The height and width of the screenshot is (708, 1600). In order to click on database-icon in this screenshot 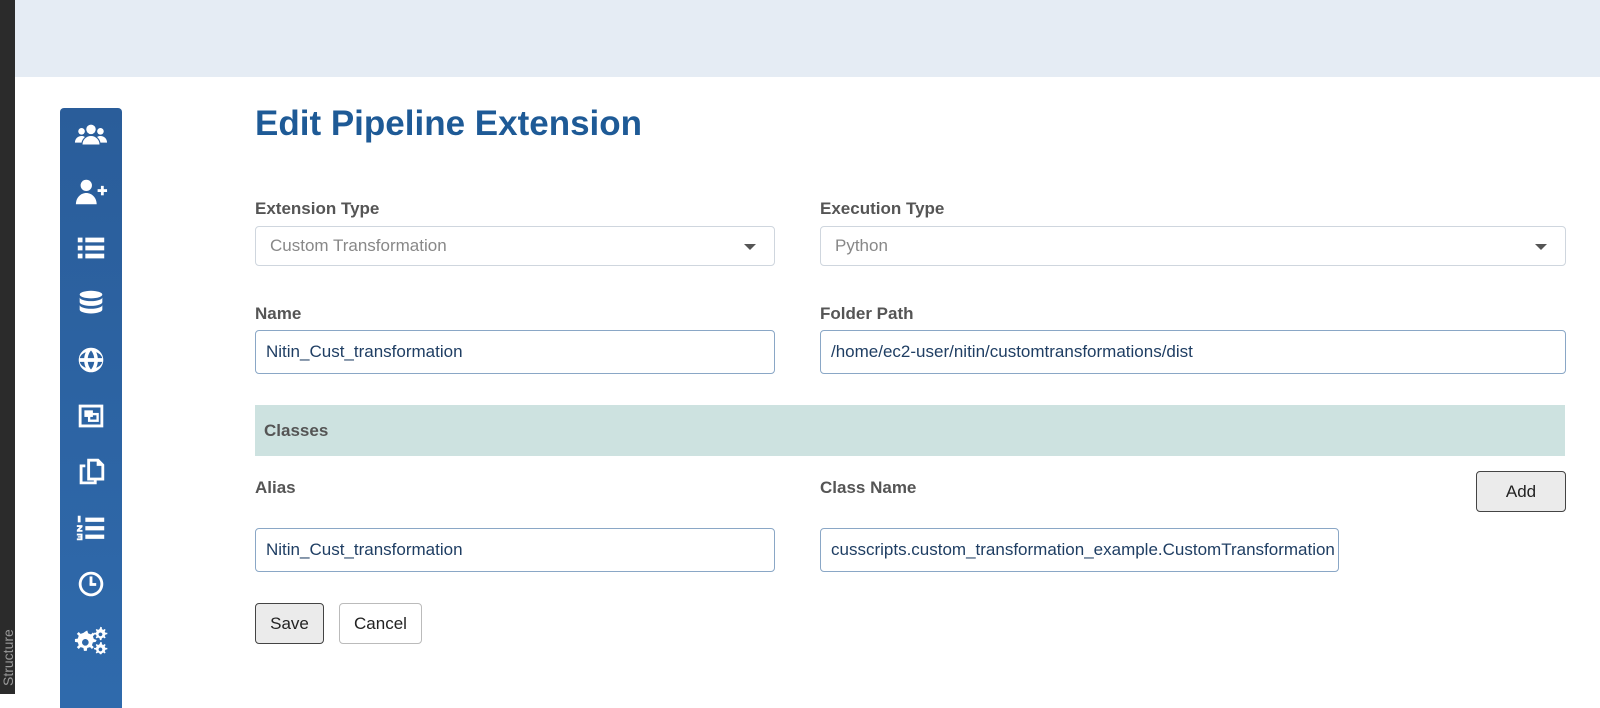, I will do `click(91, 302)`.